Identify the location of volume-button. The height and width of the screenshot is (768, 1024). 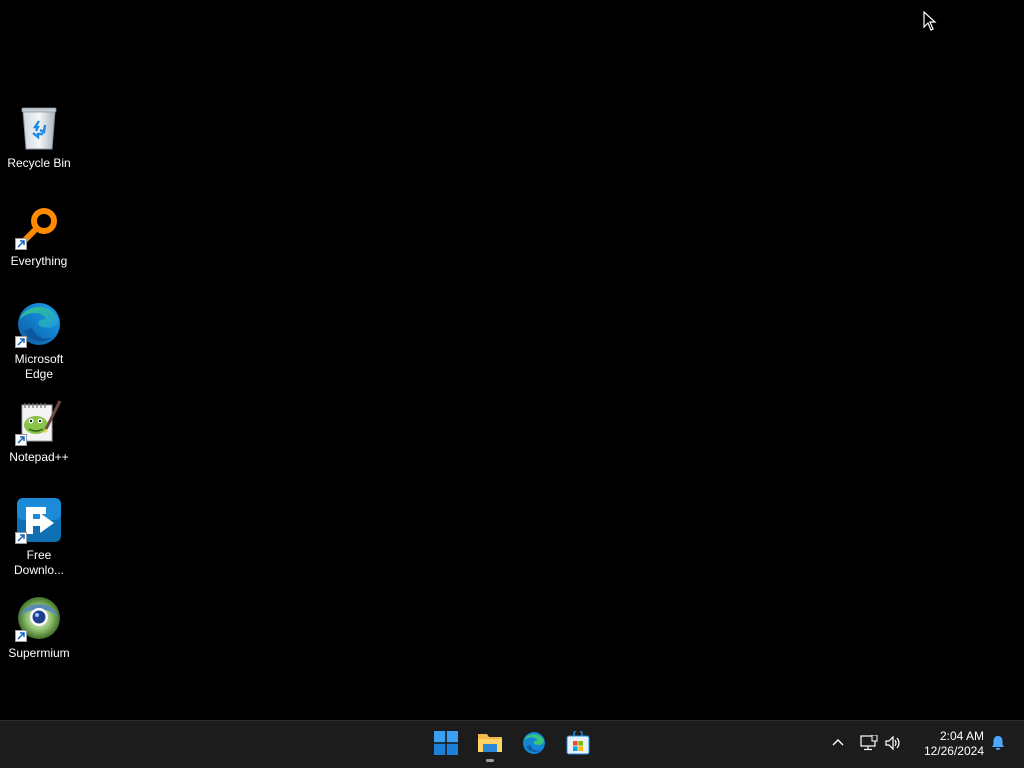
(893, 745).